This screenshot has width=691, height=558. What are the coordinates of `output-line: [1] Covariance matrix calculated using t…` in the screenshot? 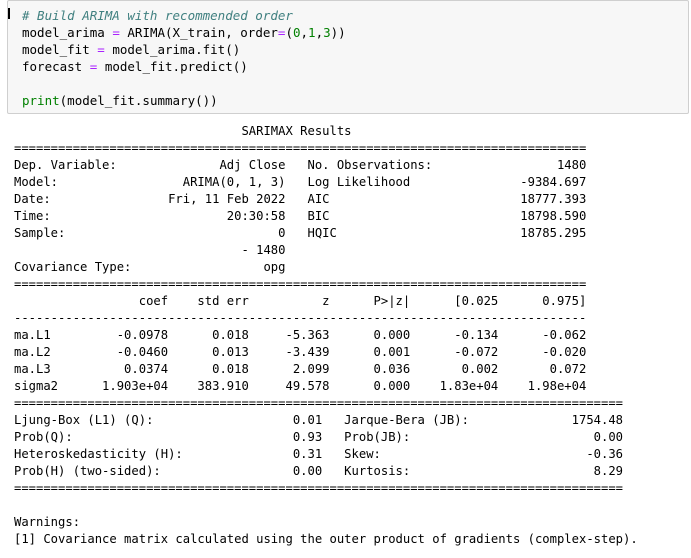 It's located at (326, 539).